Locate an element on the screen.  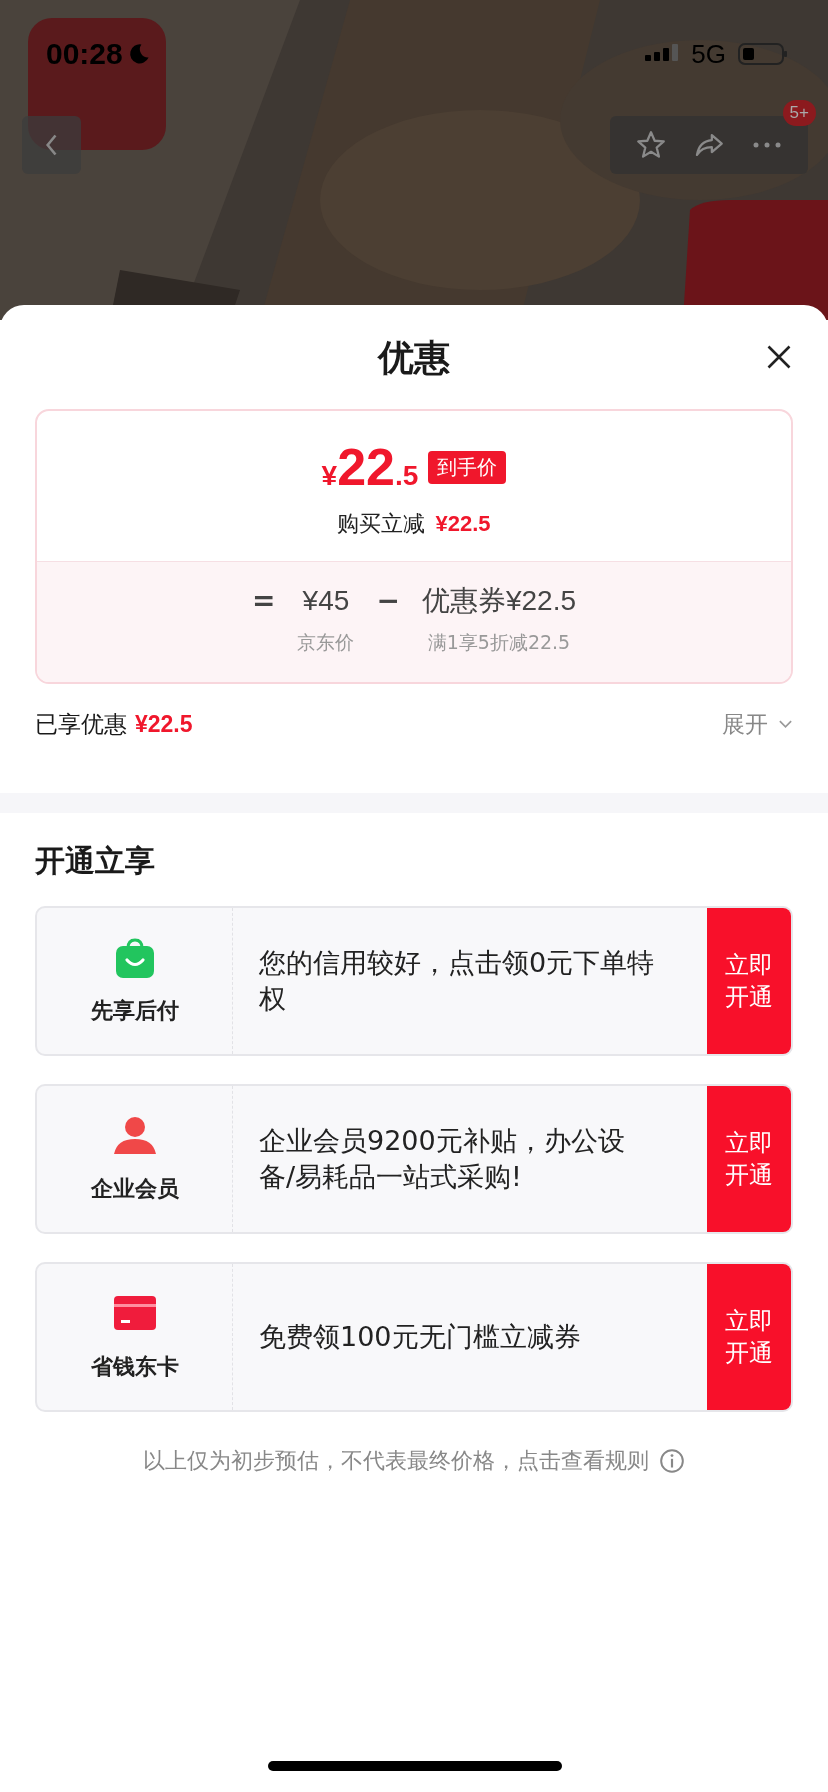
disclaimer-link: 以上仅为初步预估，不代表最终价格，点击查看规则 is located at coordinates (396, 1461).